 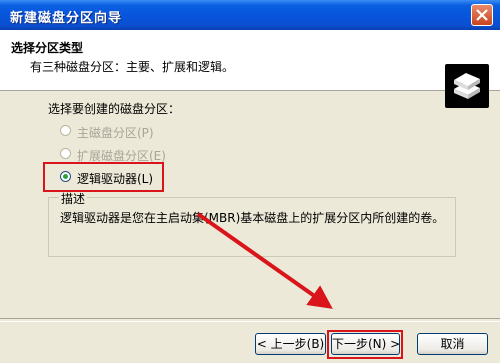 I want to click on description-legend: 描述, so click(x=73, y=198).